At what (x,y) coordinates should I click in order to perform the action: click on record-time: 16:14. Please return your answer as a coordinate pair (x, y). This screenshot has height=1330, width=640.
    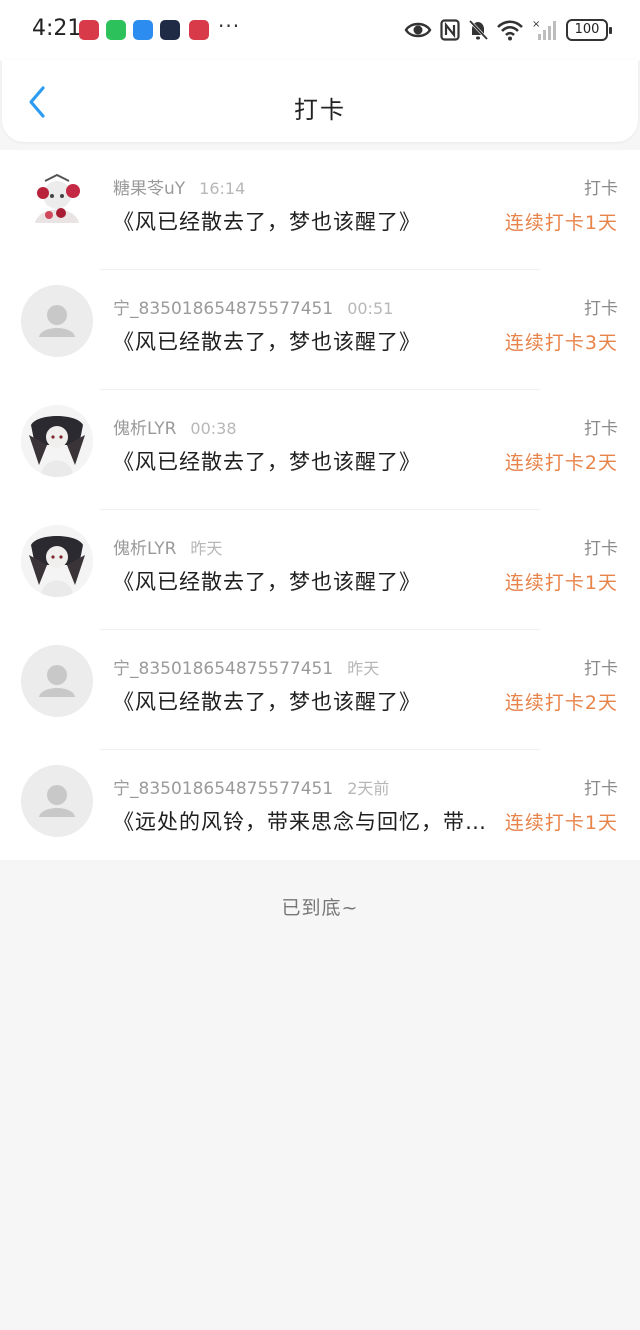
    Looking at the image, I should click on (222, 188).